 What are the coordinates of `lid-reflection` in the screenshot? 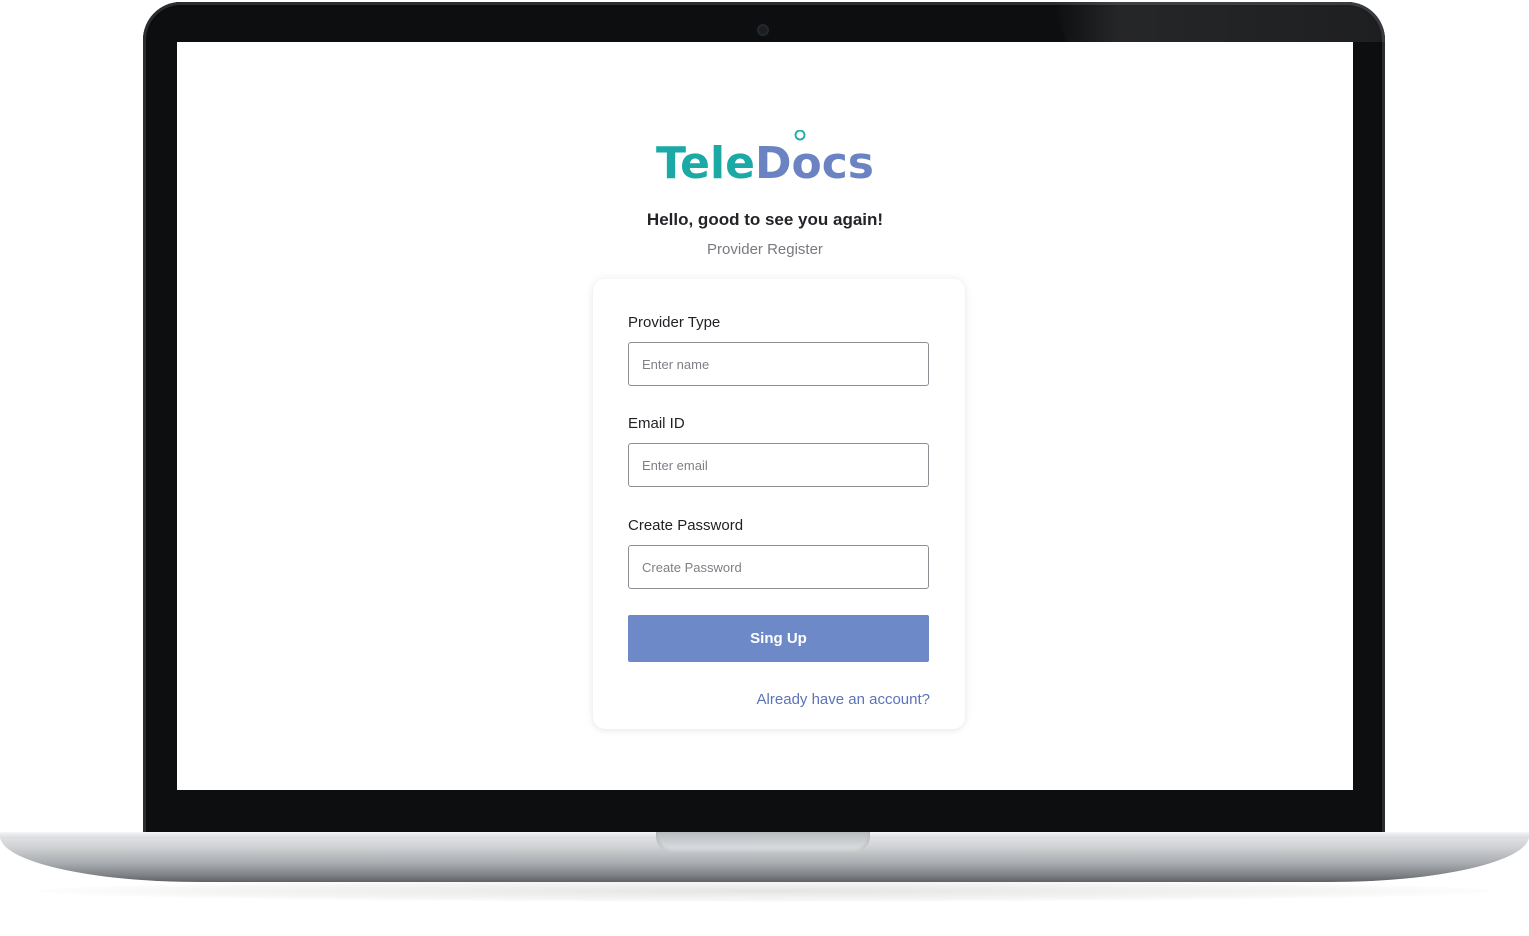 It's located at (1219, 22).